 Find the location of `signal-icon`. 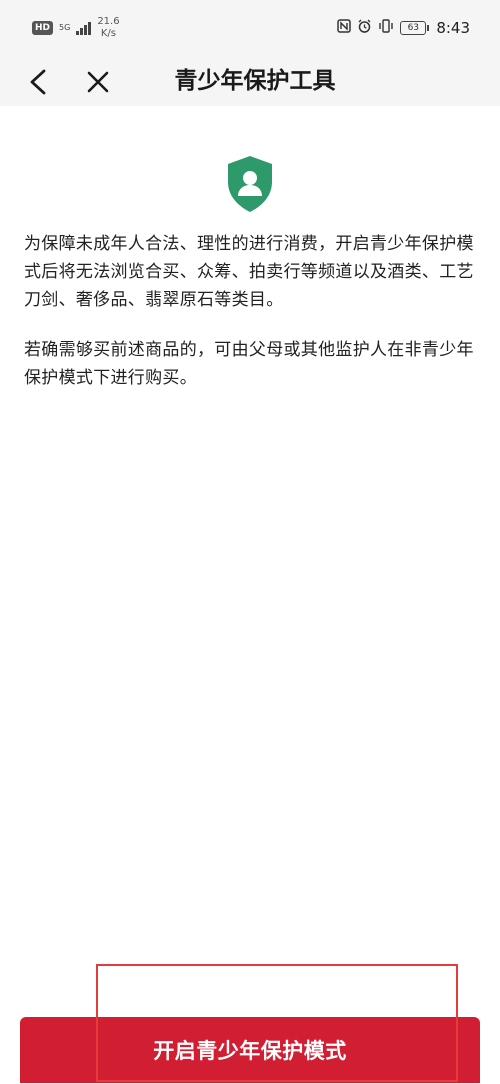

signal-icon is located at coordinates (84, 28).